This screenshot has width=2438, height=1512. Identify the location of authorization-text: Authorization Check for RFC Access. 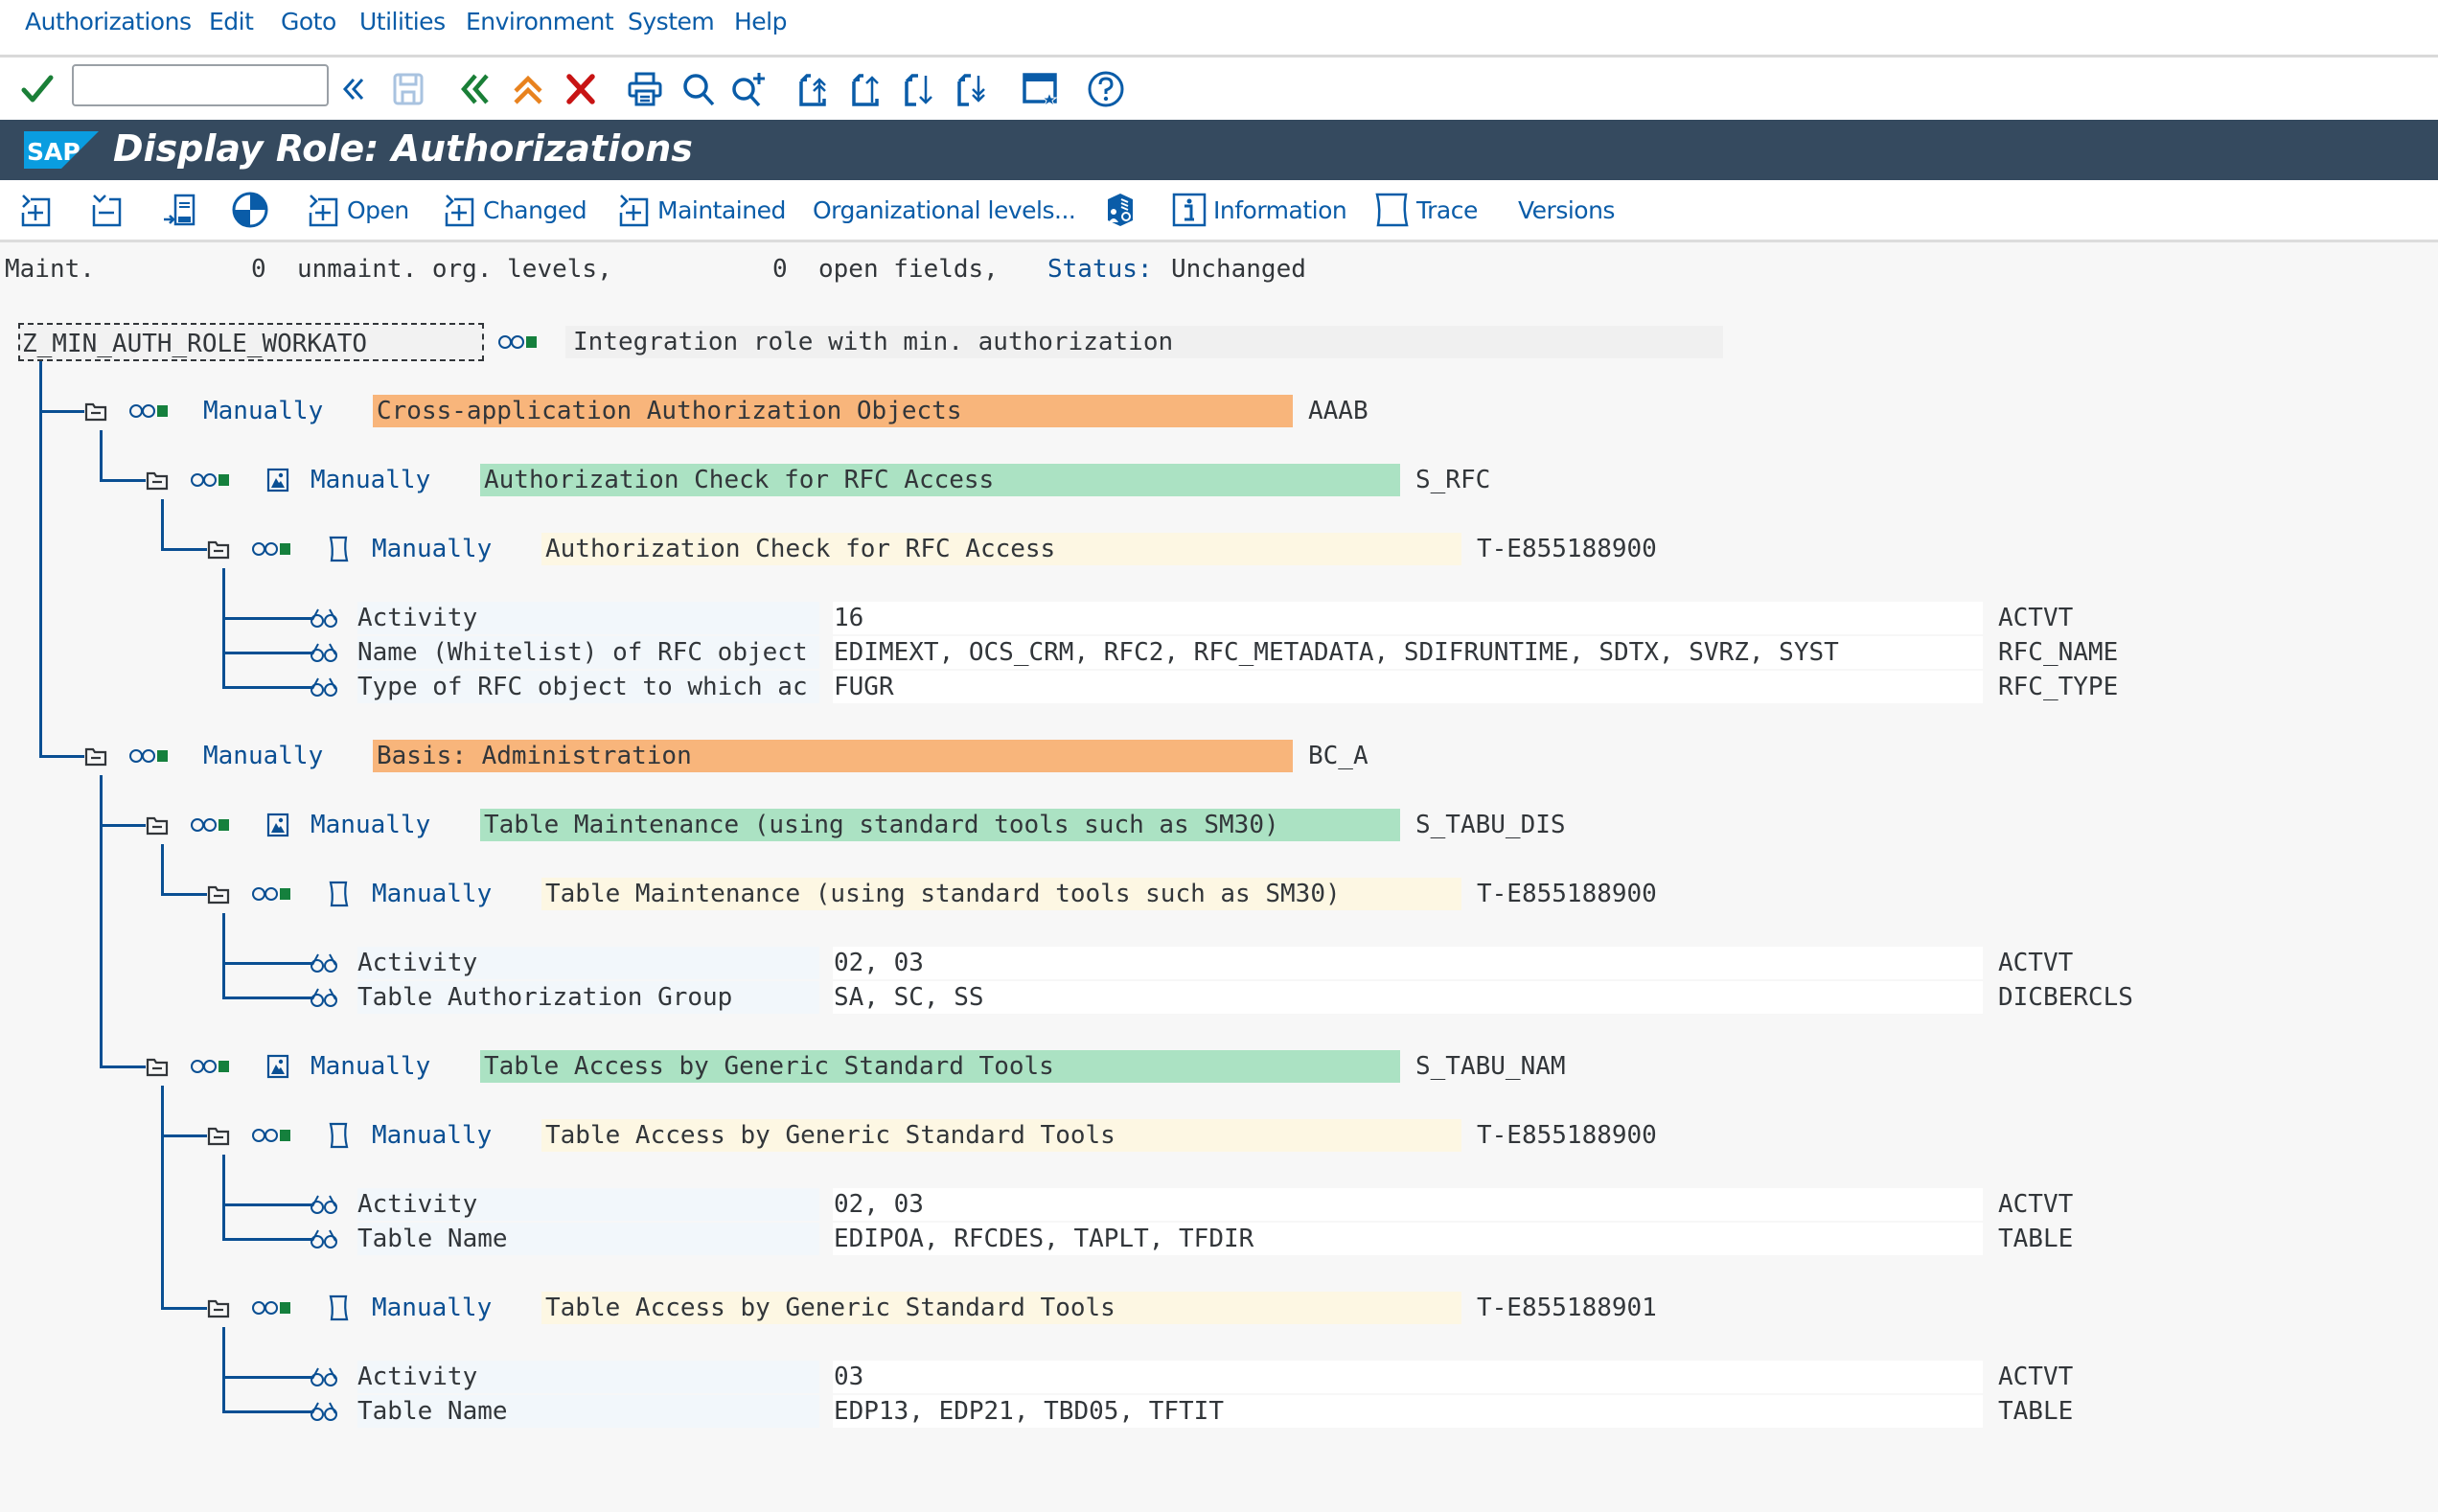
(1001, 549).